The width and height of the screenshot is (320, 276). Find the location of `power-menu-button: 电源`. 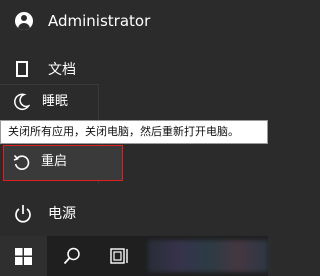

power-menu-button: 电源 is located at coordinates (134, 215).